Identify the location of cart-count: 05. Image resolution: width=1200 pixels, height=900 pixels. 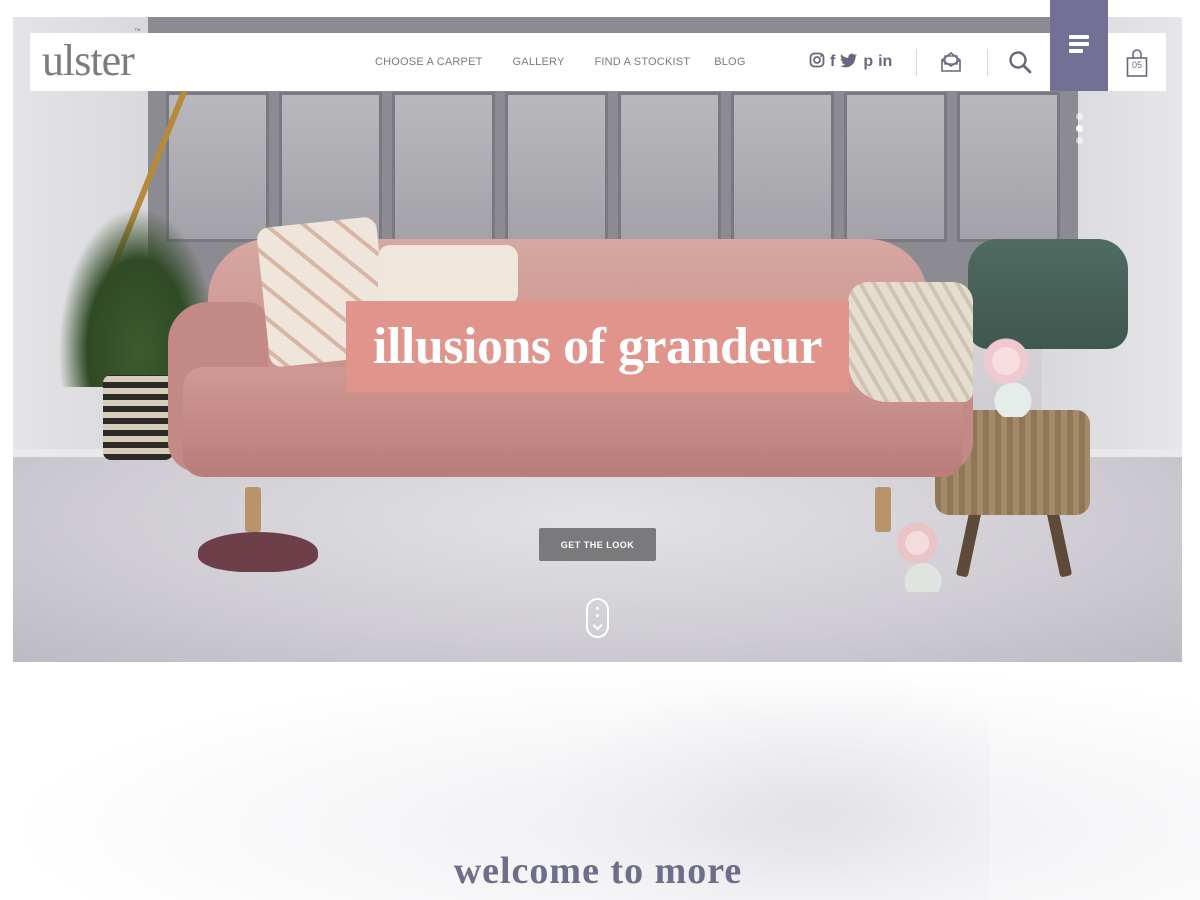
(1136, 65).